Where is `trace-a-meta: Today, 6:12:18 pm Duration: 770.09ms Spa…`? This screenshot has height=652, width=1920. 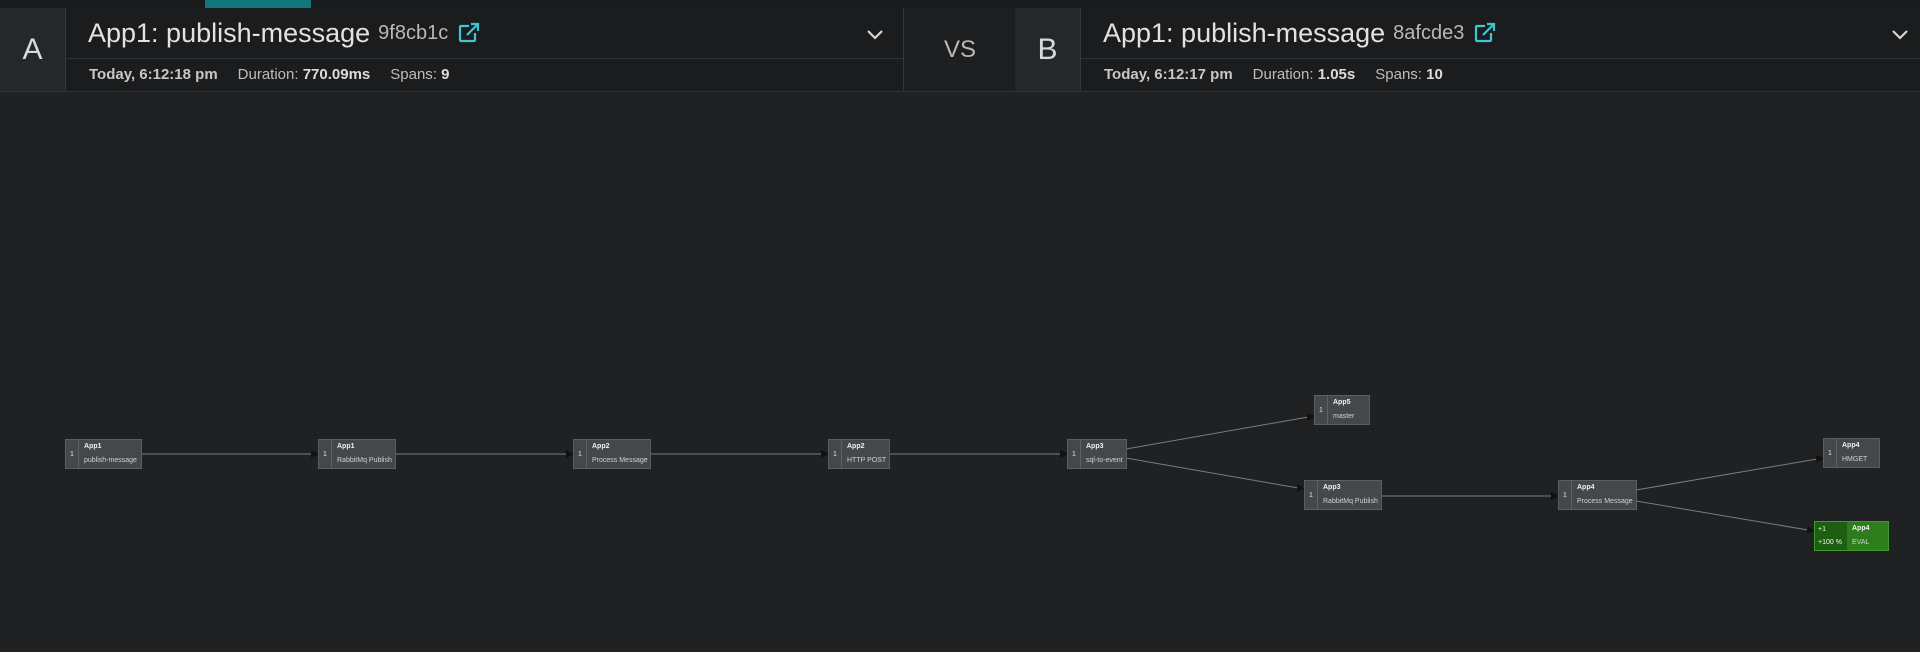
trace-a-meta: Today, 6:12:18 pm Duration: 770.09ms Spa… is located at coordinates (269, 74).